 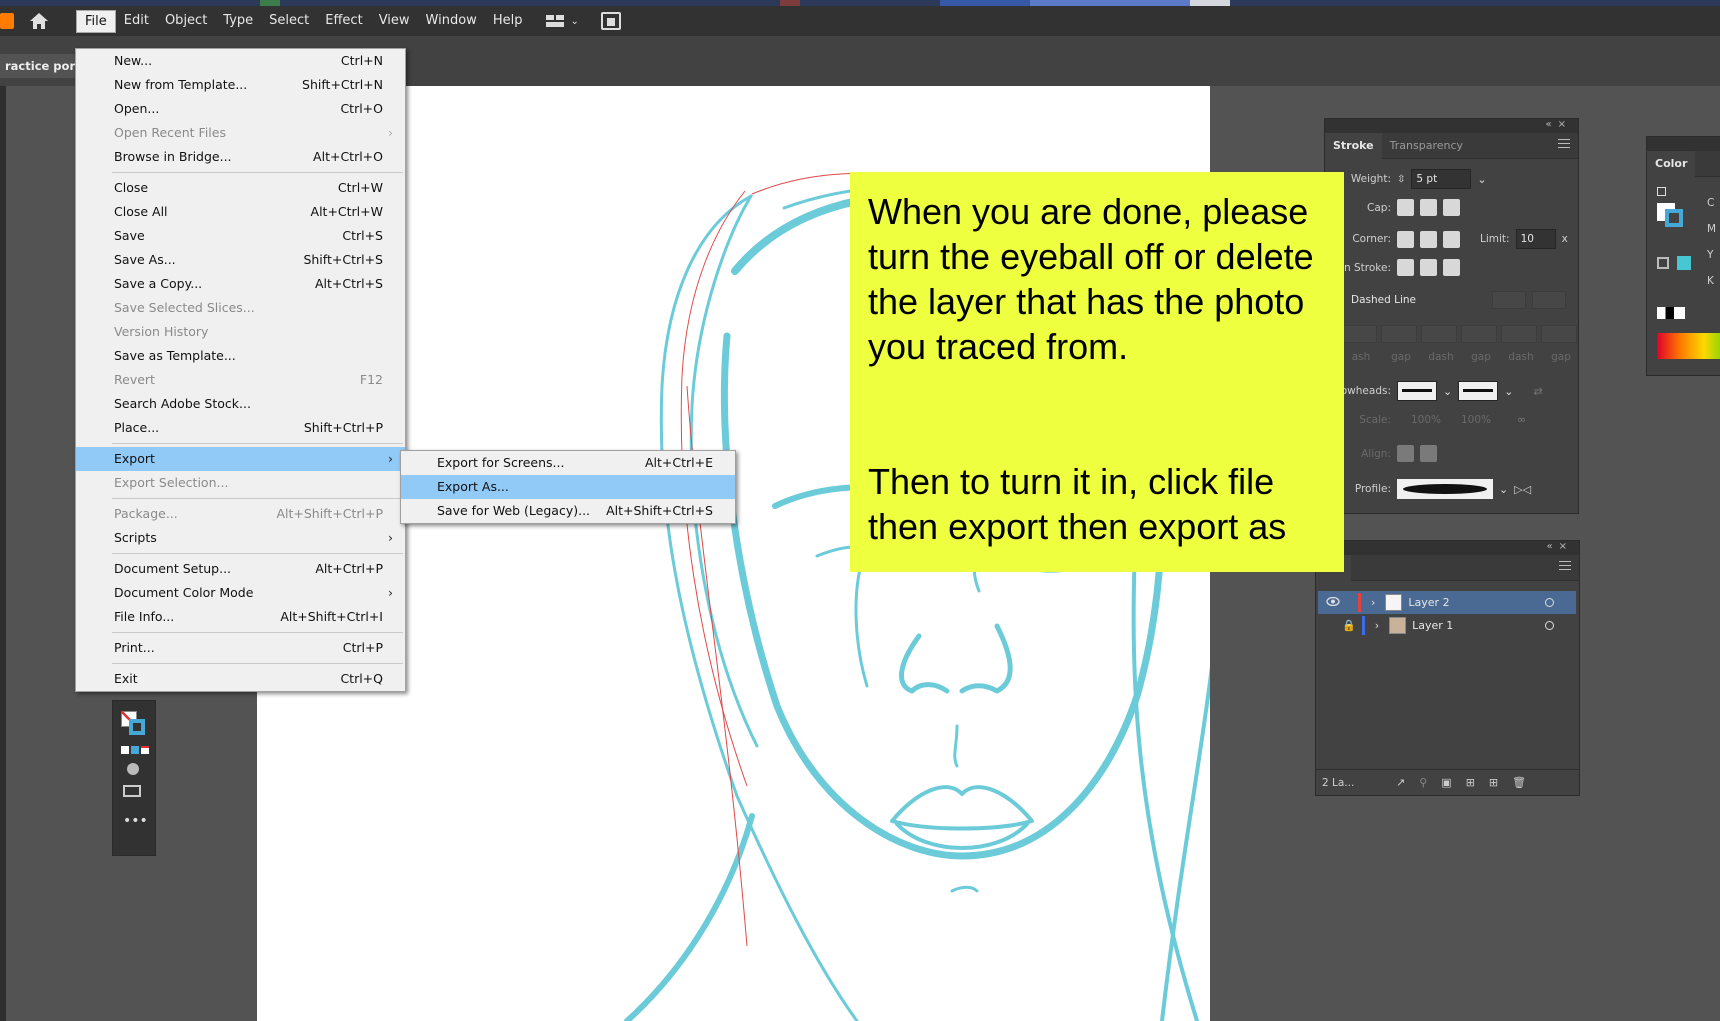 What do you see at coordinates (240, 236) in the screenshot?
I see `menu-item-save: Save Ctrl+S` at bounding box center [240, 236].